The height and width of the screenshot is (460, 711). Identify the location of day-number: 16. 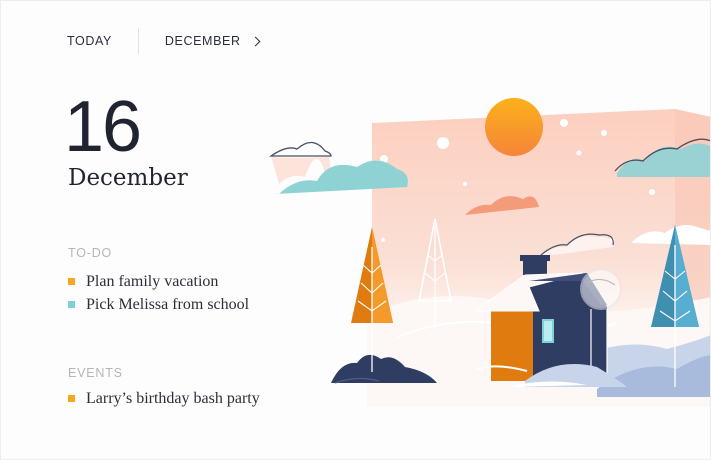
(103, 127).